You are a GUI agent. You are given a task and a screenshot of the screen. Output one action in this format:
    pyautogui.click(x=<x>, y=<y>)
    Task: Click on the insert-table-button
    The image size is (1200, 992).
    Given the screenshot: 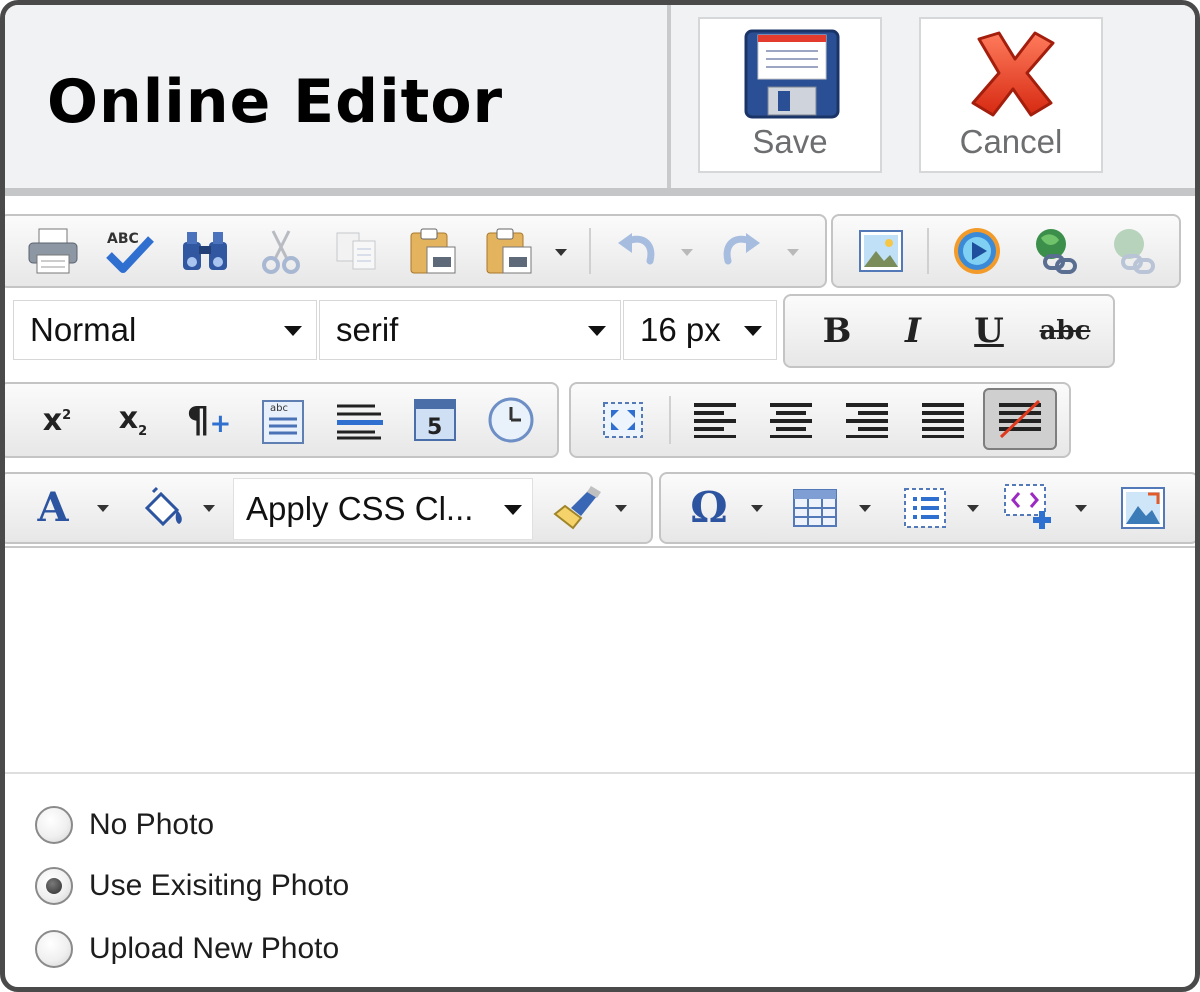 What is the action you would take?
    pyautogui.click(x=815, y=508)
    